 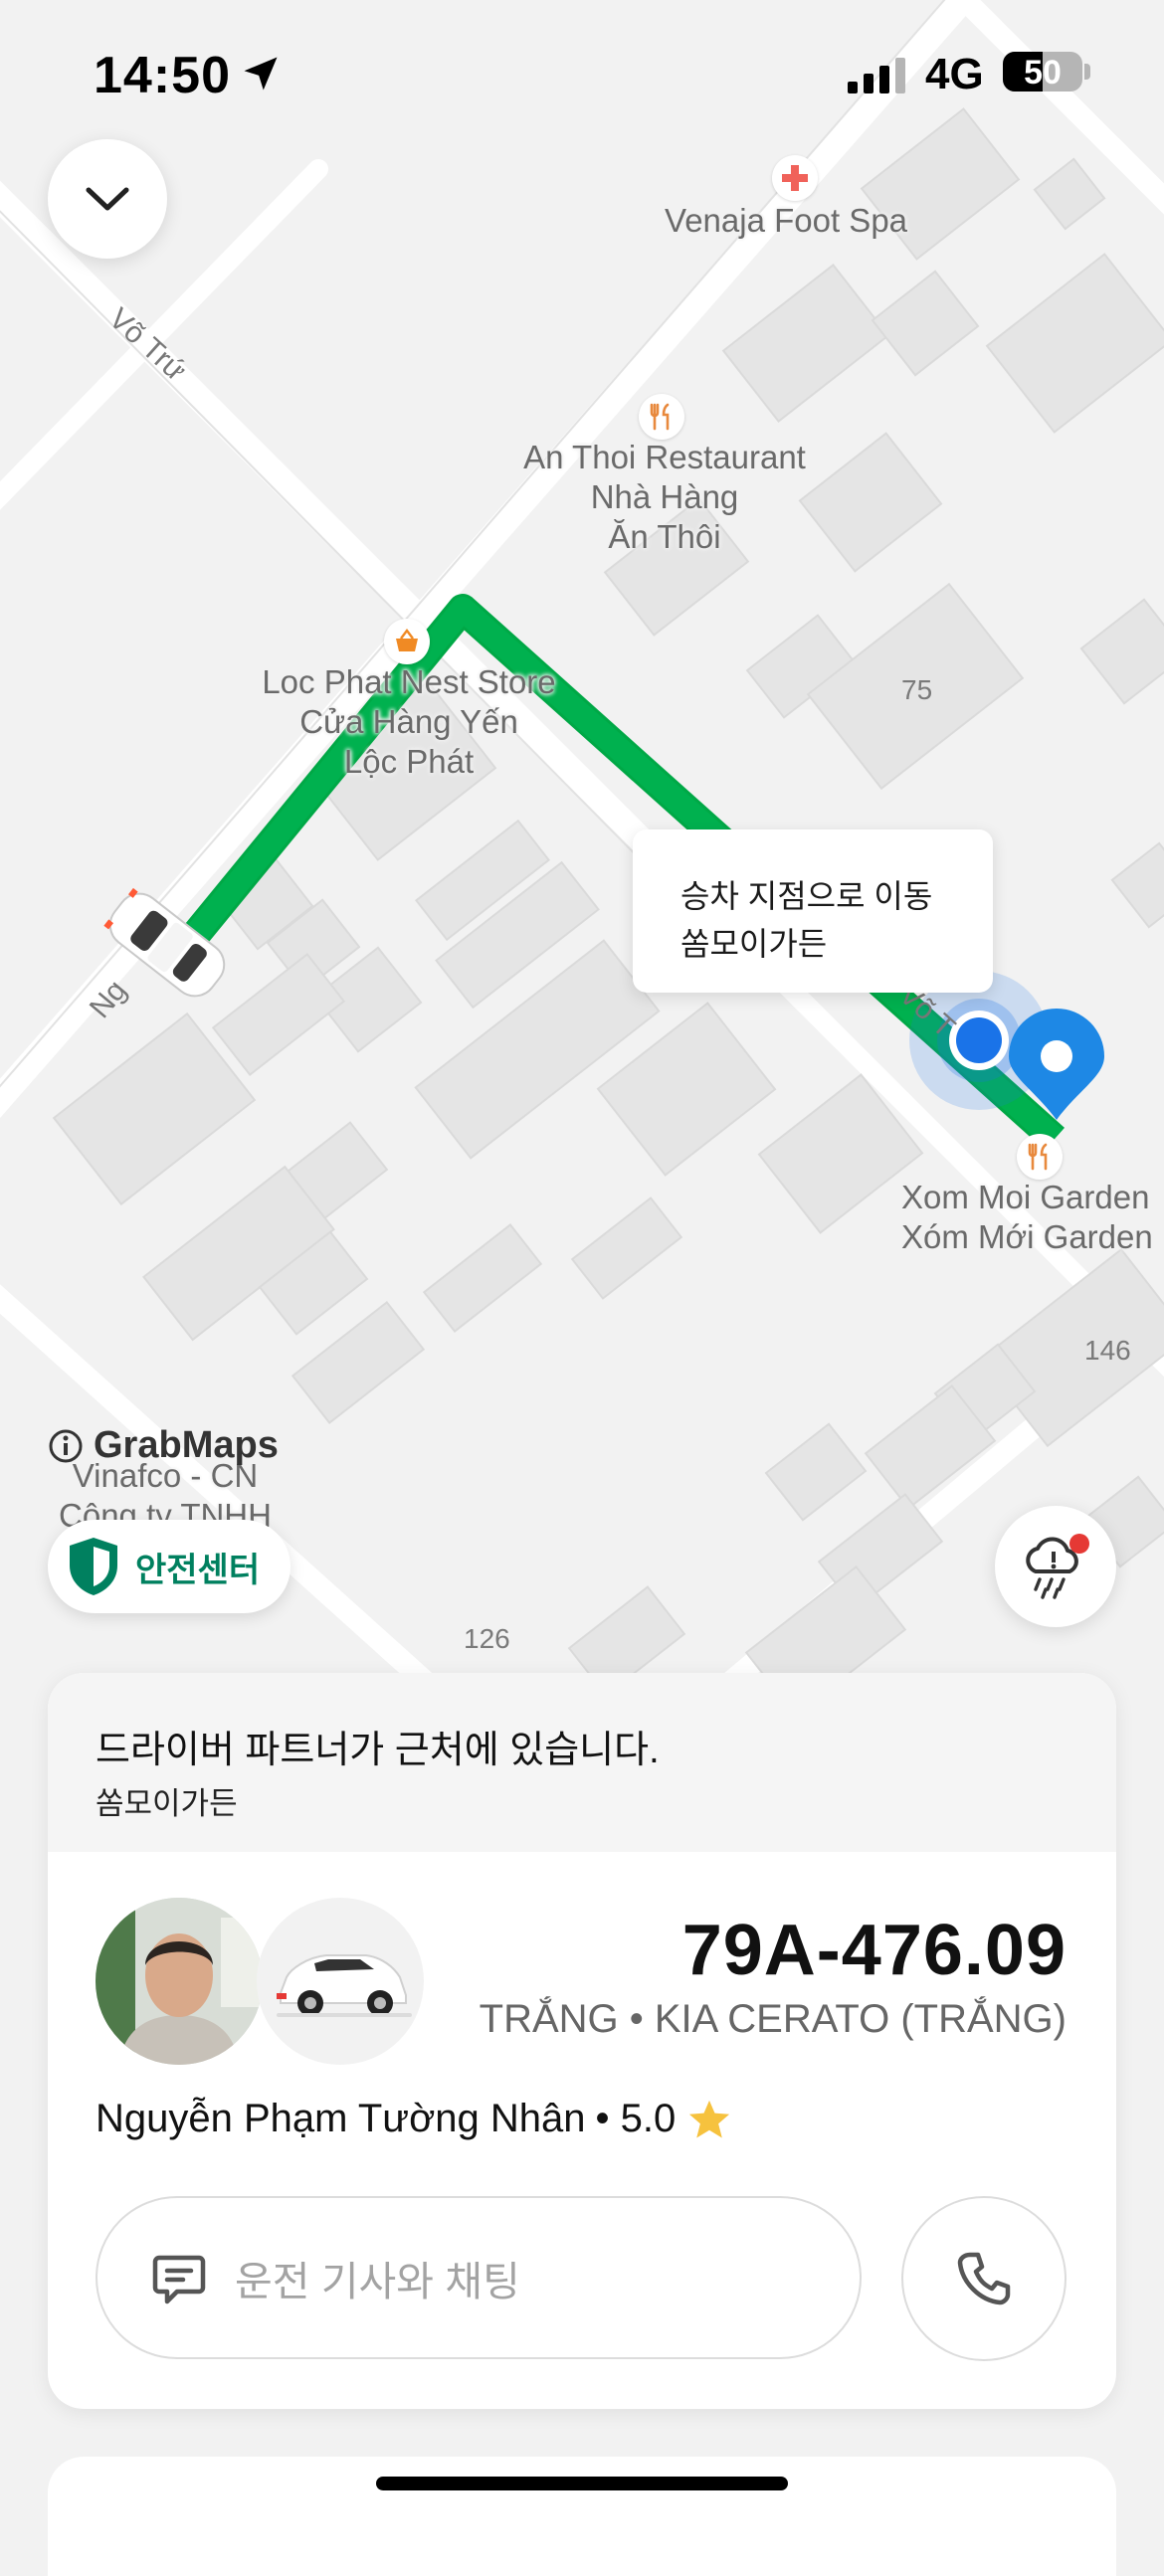 What do you see at coordinates (1027, 1217) in the screenshot?
I see `poi-xom-moi-garden: Xom Moi Garden Xóm Mới Garden` at bounding box center [1027, 1217].